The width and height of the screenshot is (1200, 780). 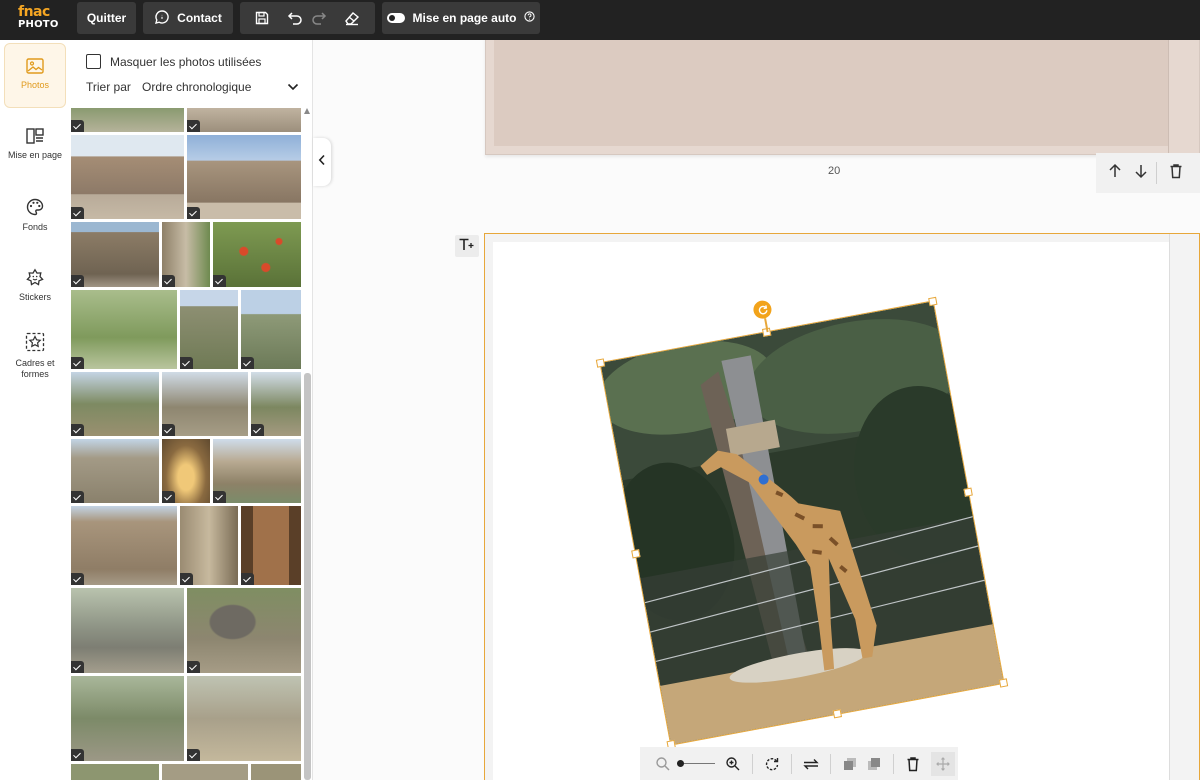 I want to click on zoom-out-icon, so click(x=663, y=764).